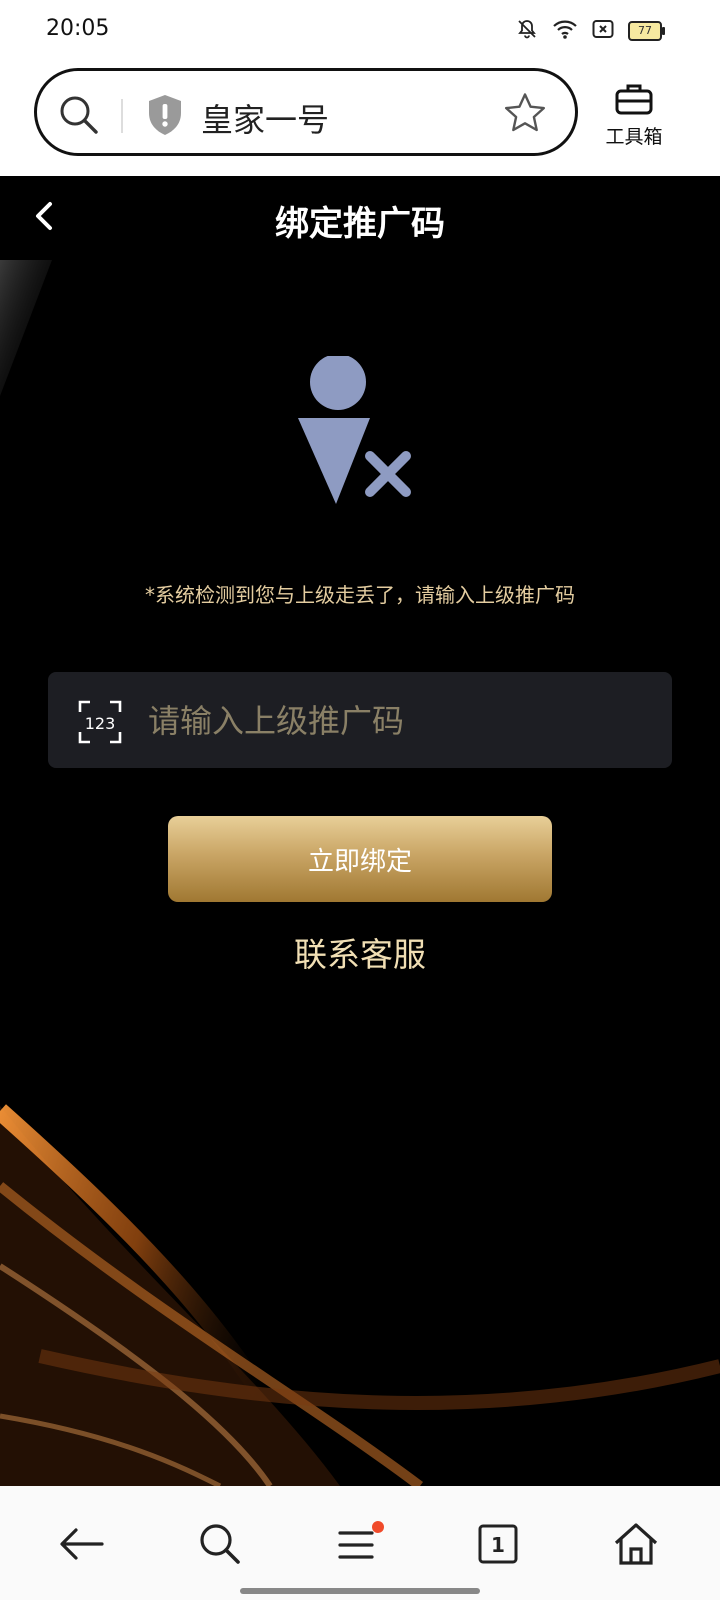 The image size is (720, 1600). What do you see at coordinates (360, 595) in the screenshot?
I see `notice-text: *系统检测到您与上级走丢了，请输入上级推广码` at bounding box center [360, 595].